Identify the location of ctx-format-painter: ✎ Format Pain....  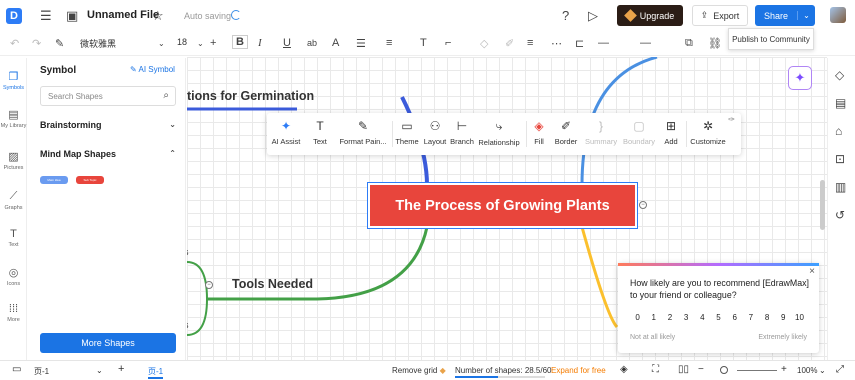
(363, 132).